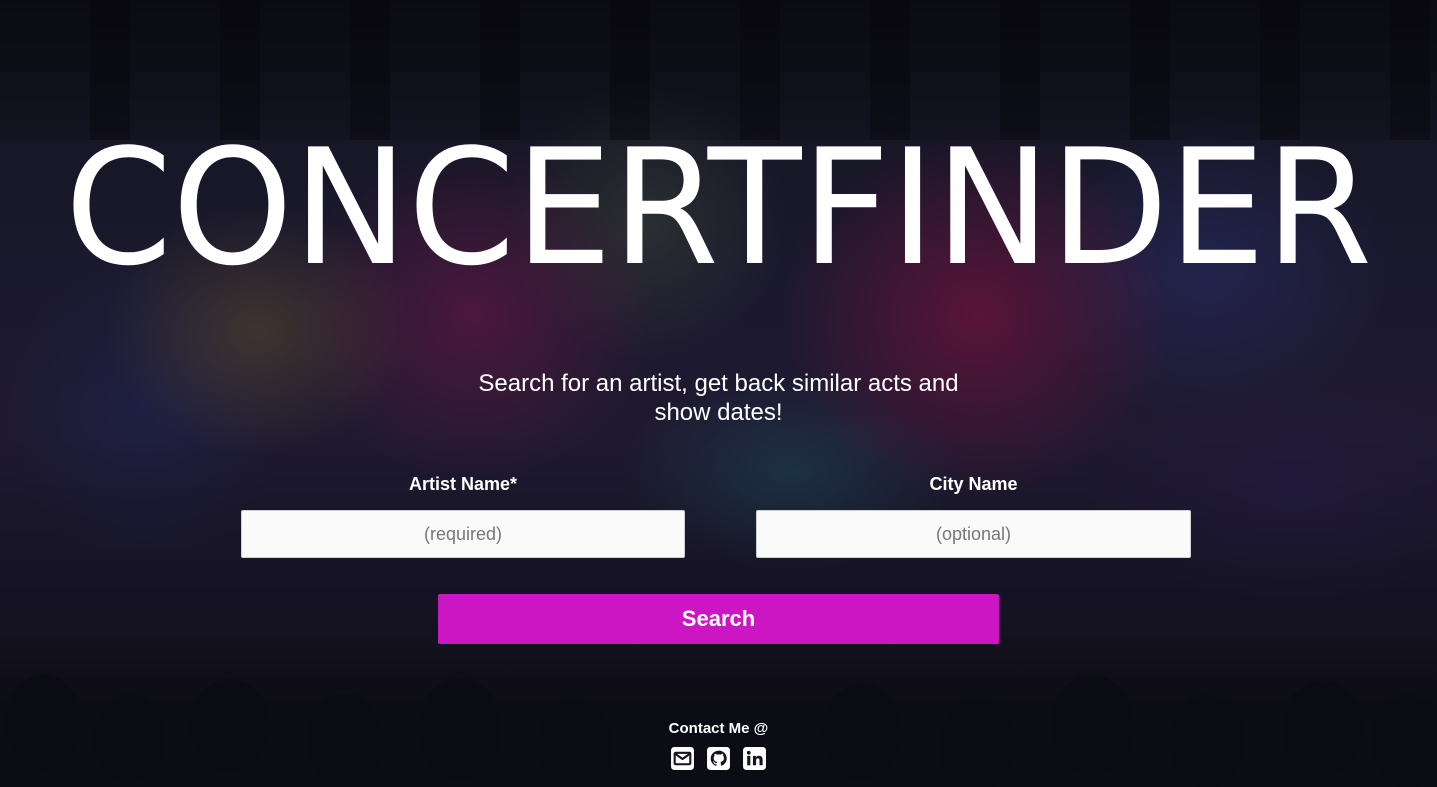 The height and width of the screenshot is (787, 1437). I want to click on github-link, so click(718, 758).